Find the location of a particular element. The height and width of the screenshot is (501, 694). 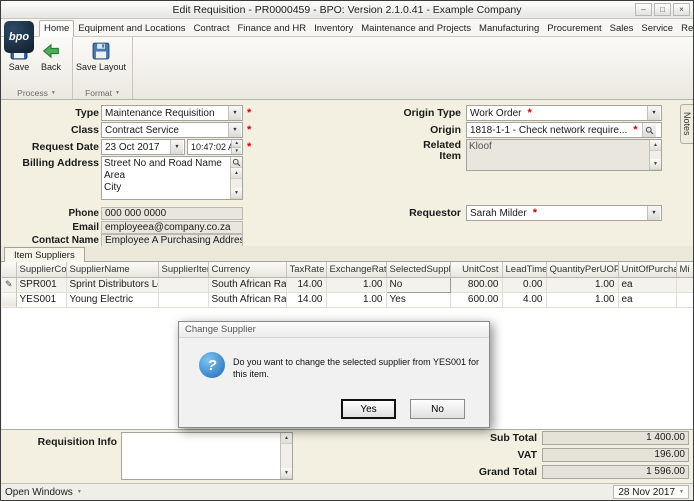

related-item-scroll-track is located at coordinates (655, 155).